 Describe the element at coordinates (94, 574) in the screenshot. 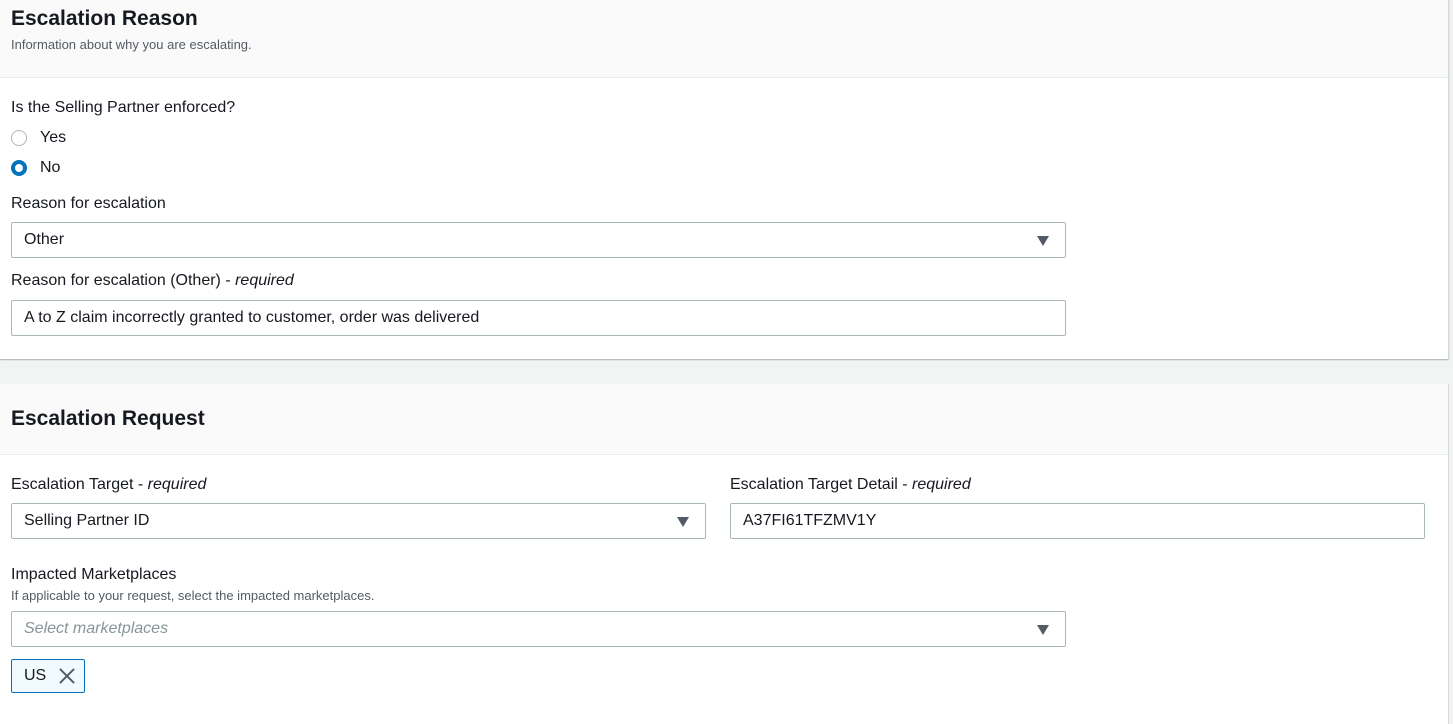

I see `impacted-marketplaces-label: Impacted Marketplaces` at that location.